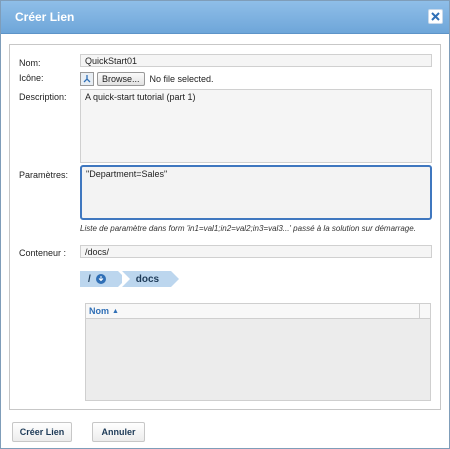 This screenshot has height=449, width=450. Describe the element at coordinates (256, 251) in the screenshot. I see `container-input` at that location.